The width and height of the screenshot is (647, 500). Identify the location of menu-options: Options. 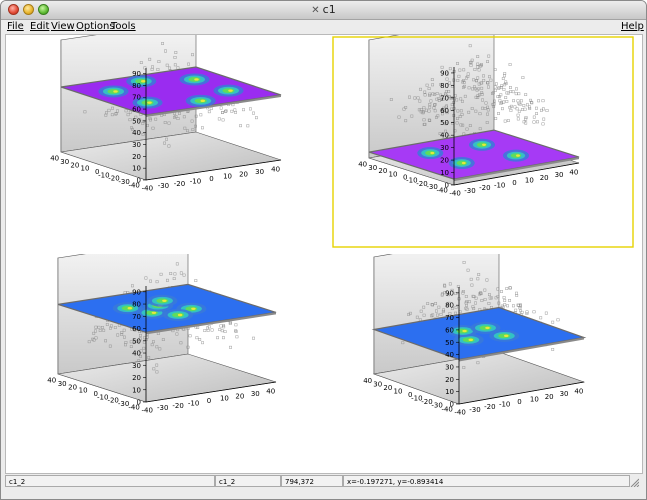
(95, 27).